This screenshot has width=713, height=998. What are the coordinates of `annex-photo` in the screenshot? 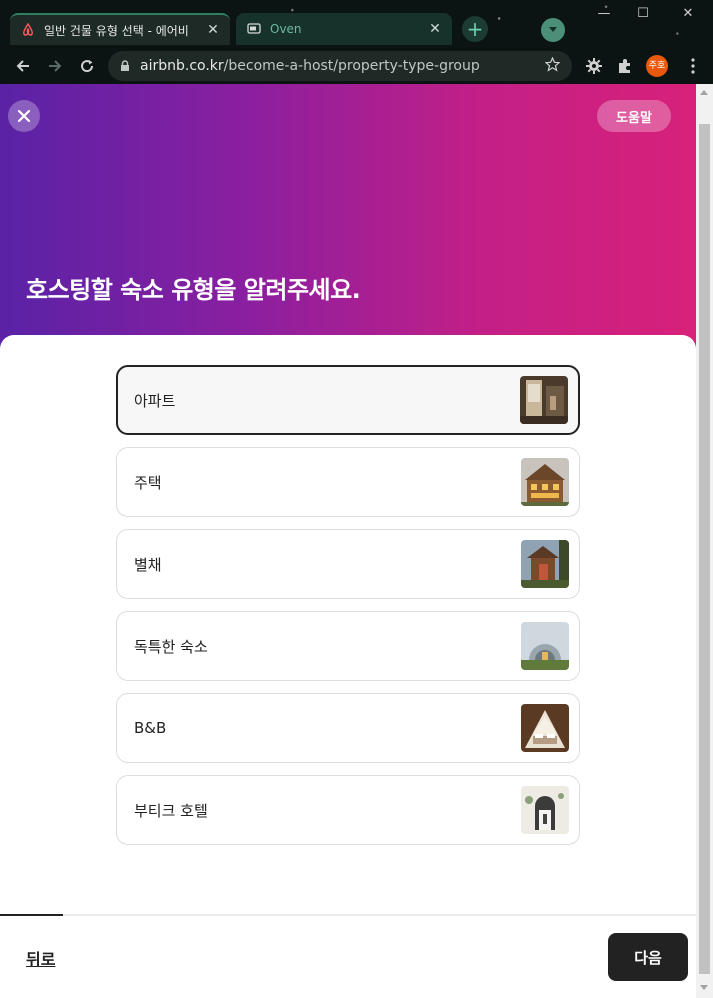 It's located at (545, 564).